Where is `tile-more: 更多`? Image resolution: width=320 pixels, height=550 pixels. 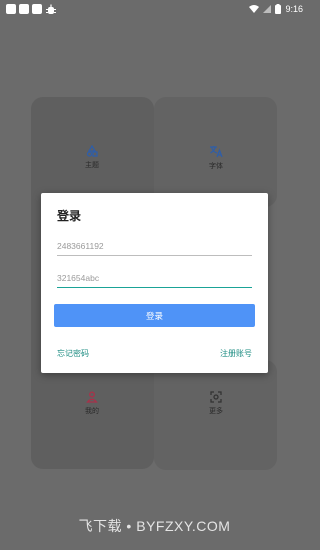
tile-more: 更多 is located at coordinates (216, 403).